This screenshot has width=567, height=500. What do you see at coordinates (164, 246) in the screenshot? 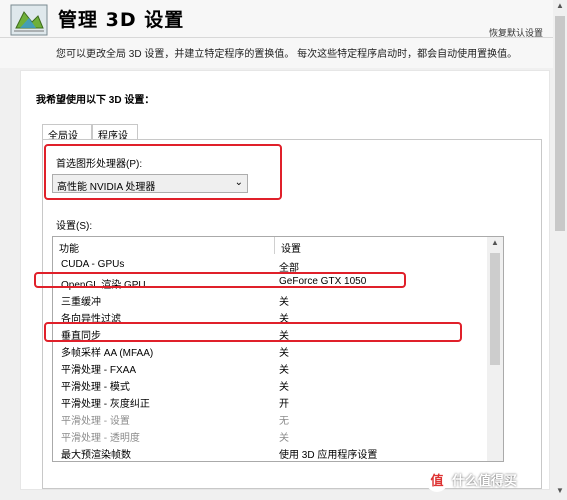
I see `column-header-feature: 功能` at bounding box center [164, 246].